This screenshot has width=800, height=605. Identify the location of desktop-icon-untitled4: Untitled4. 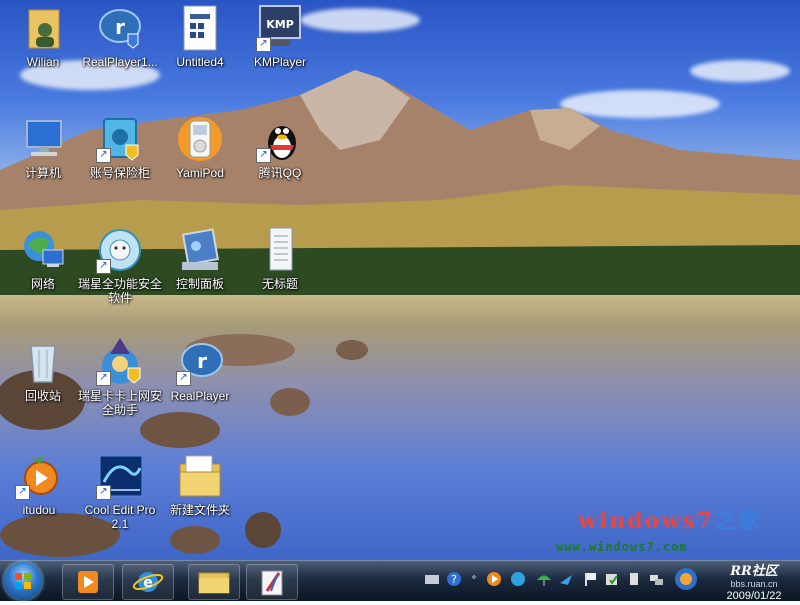
(200, 36).